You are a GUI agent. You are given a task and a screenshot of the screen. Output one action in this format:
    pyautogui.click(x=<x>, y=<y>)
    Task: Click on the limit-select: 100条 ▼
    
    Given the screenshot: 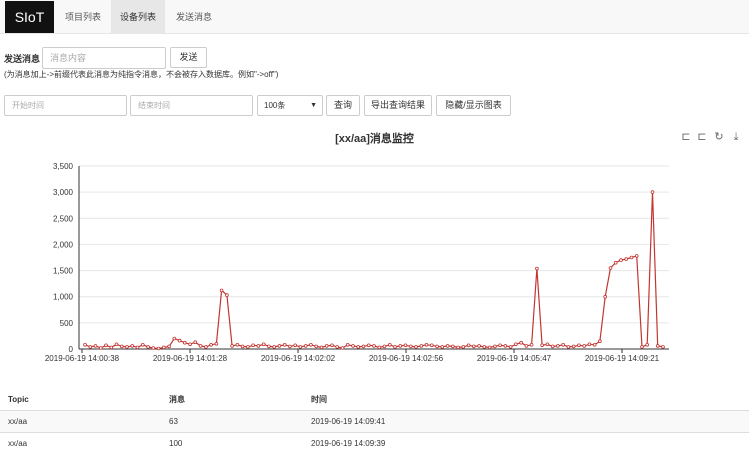 What is the action you would take?
    pyautogui.click(x=290, y=105)
    